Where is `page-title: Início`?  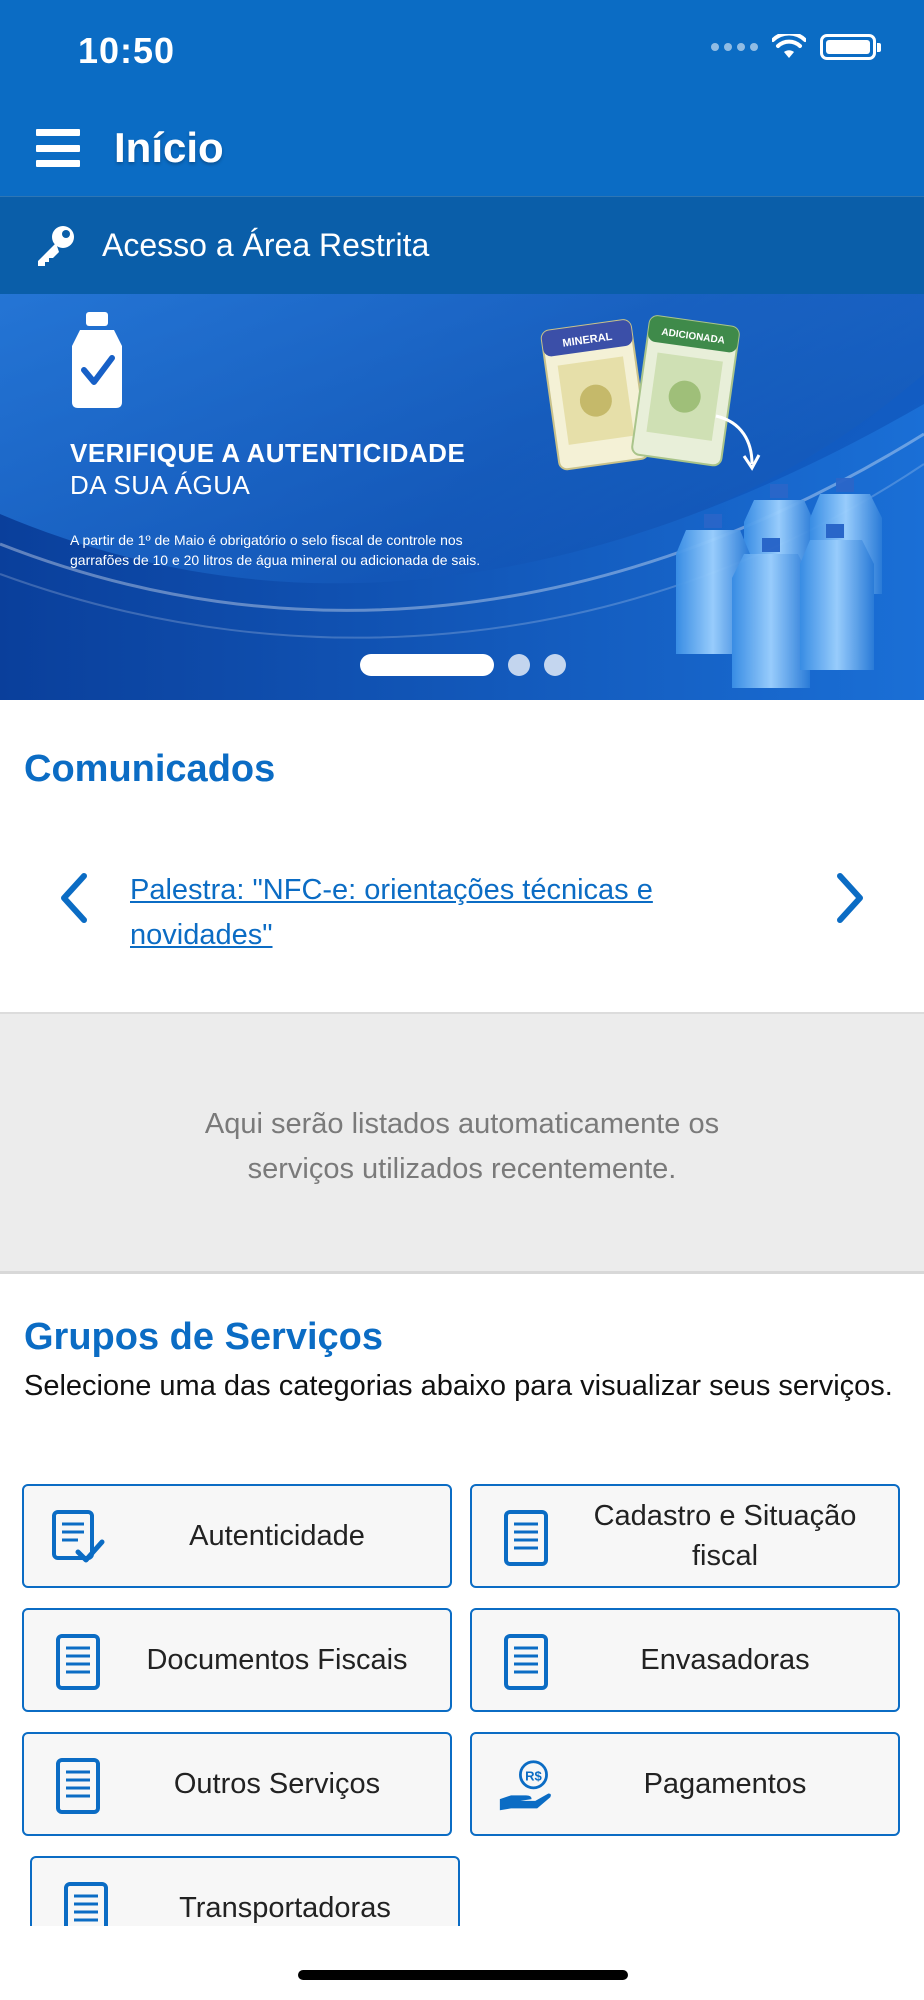
page-title: Início is located at coordinates (169, 147).